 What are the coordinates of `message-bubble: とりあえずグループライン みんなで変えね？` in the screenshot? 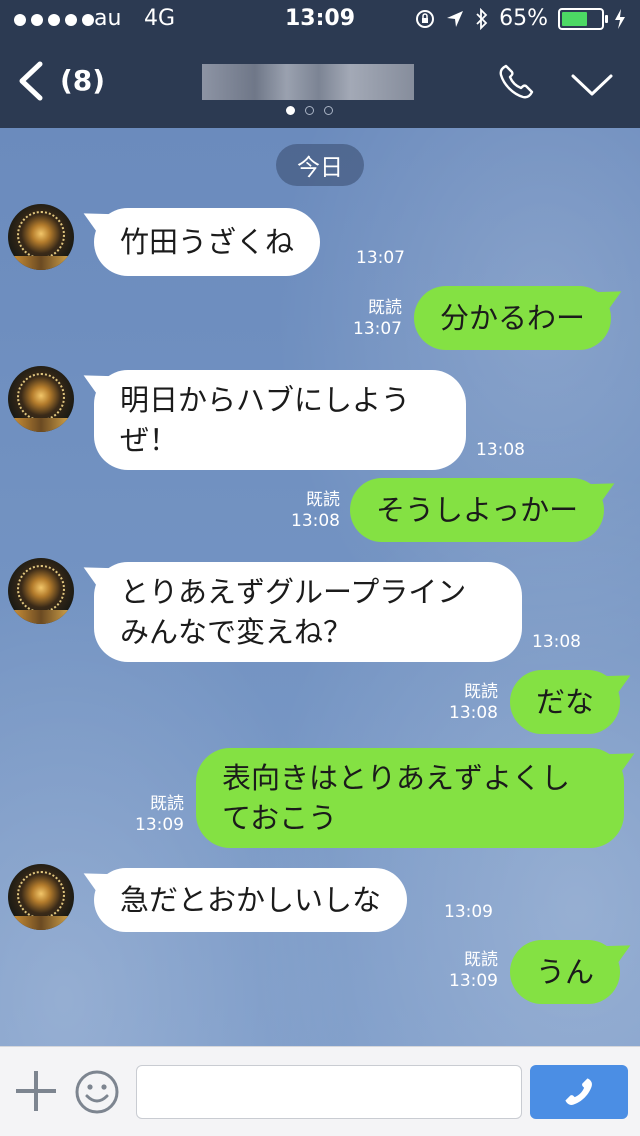 It's located at (308, 612).